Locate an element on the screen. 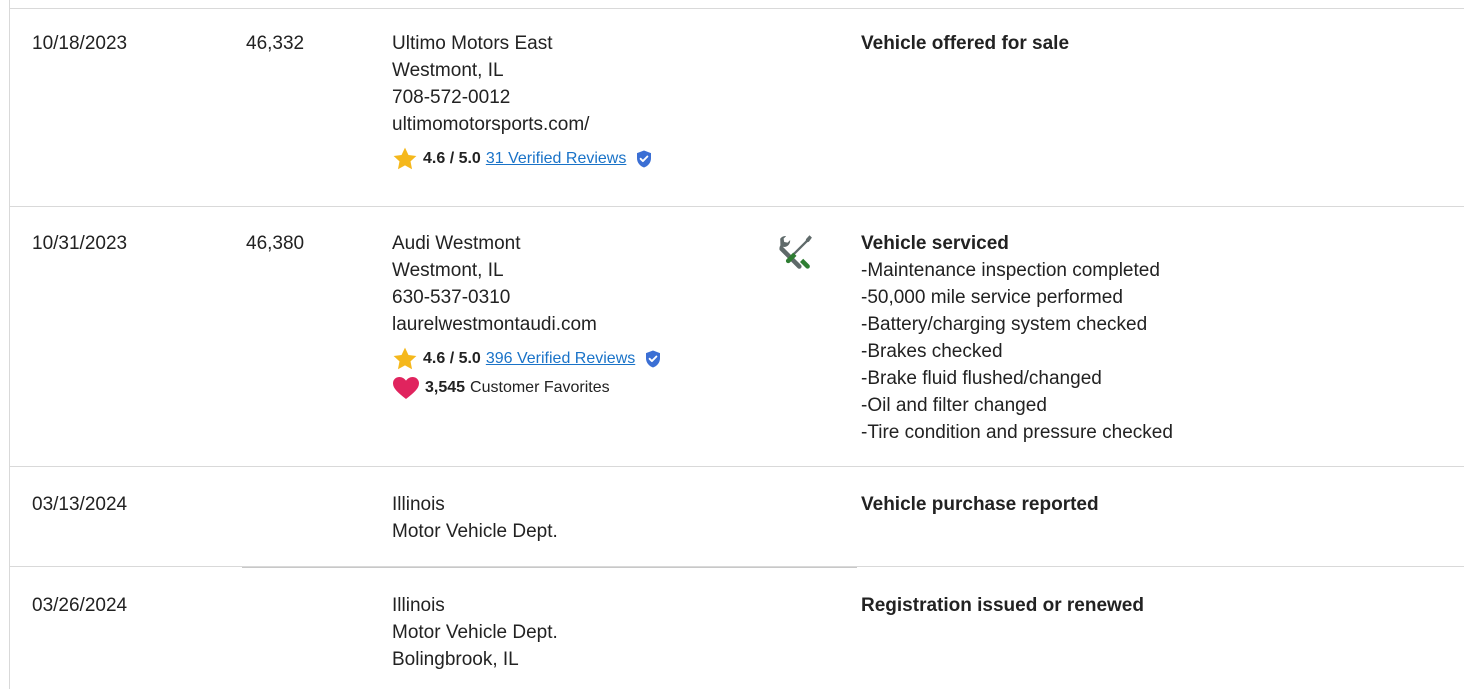 The width and height of the screenshot is (1464, 689). source-phone: 630-537-0310 is located at coordinates (451, 297).